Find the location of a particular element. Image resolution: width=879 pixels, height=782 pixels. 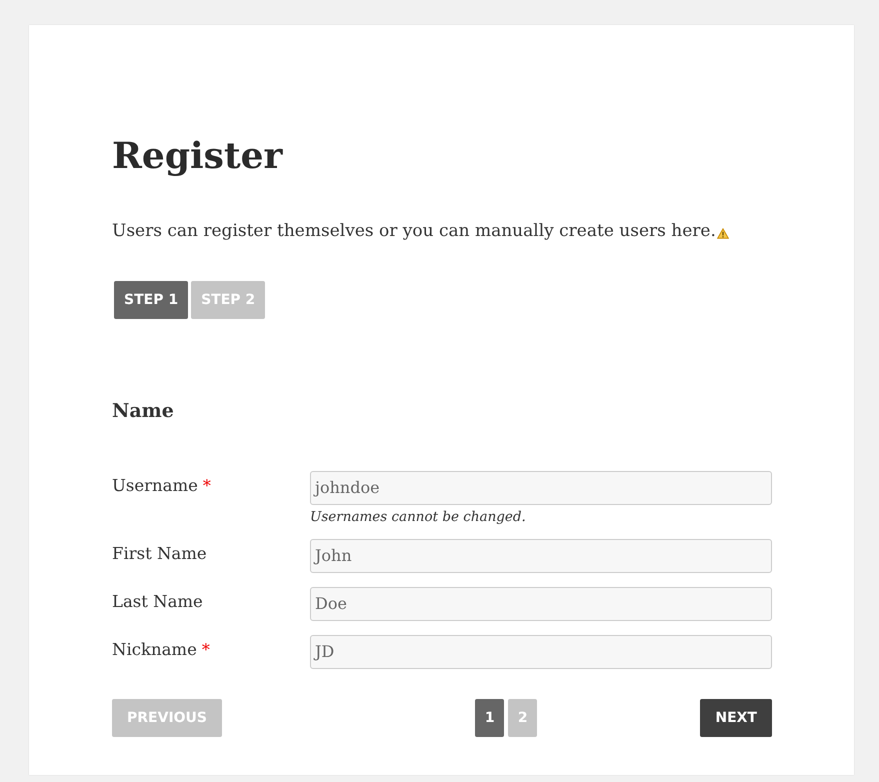

field-label: Username is located at coordinates (155, 486).